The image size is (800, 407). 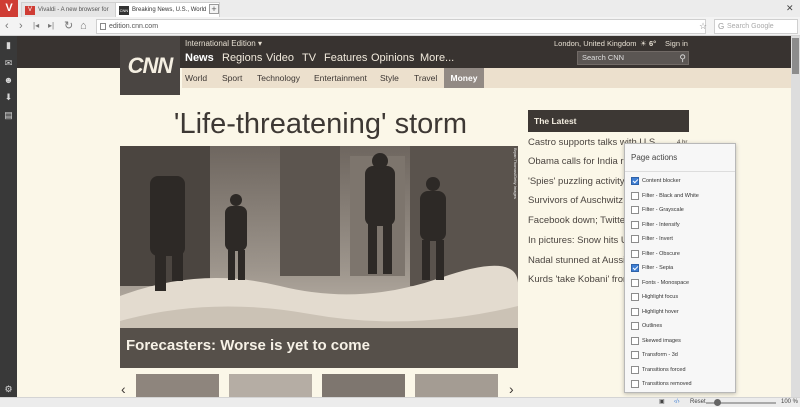 I want to click on search-icon: ⚲, so click(x=682, y=58).